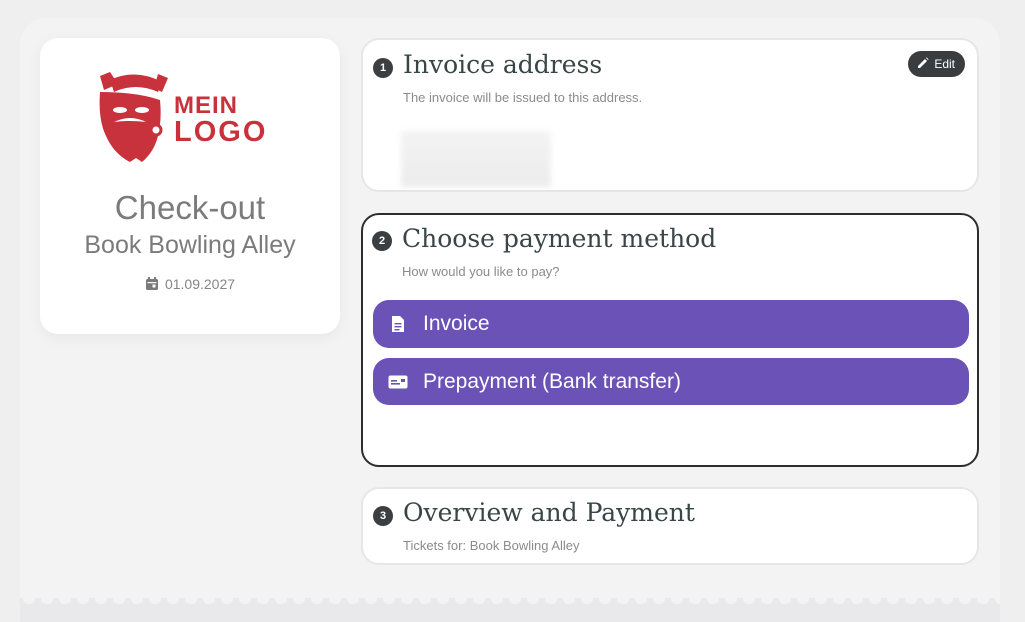 The image size is (1025, 622). What do you see at coordinates (200, 284) in the screenshot?
I see `event-date-text: 01.09.2027` at bounding box center [200, 284].